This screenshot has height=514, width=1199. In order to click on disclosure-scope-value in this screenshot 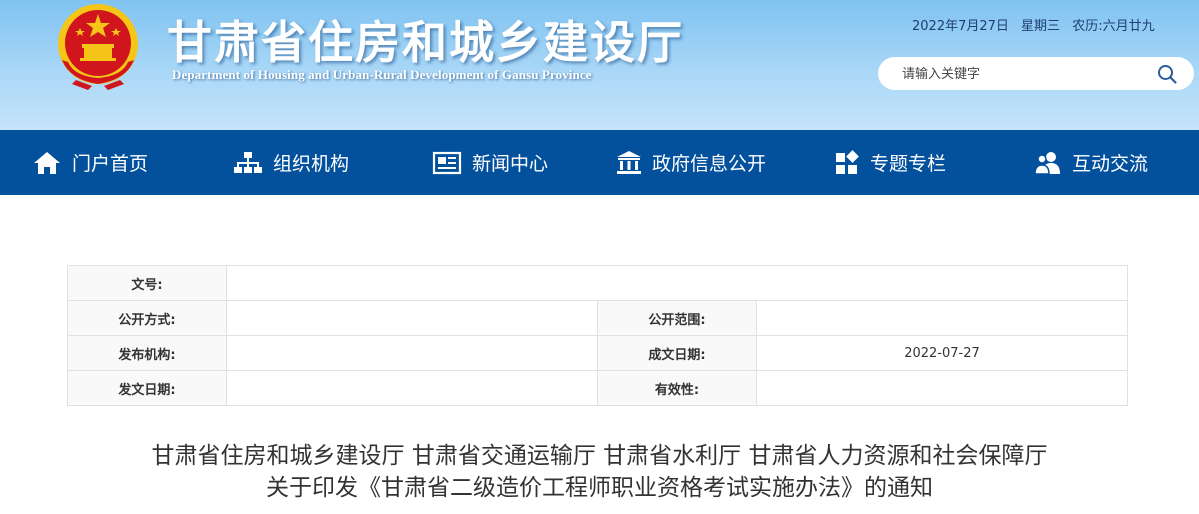, I will do `click(942, 318)`.